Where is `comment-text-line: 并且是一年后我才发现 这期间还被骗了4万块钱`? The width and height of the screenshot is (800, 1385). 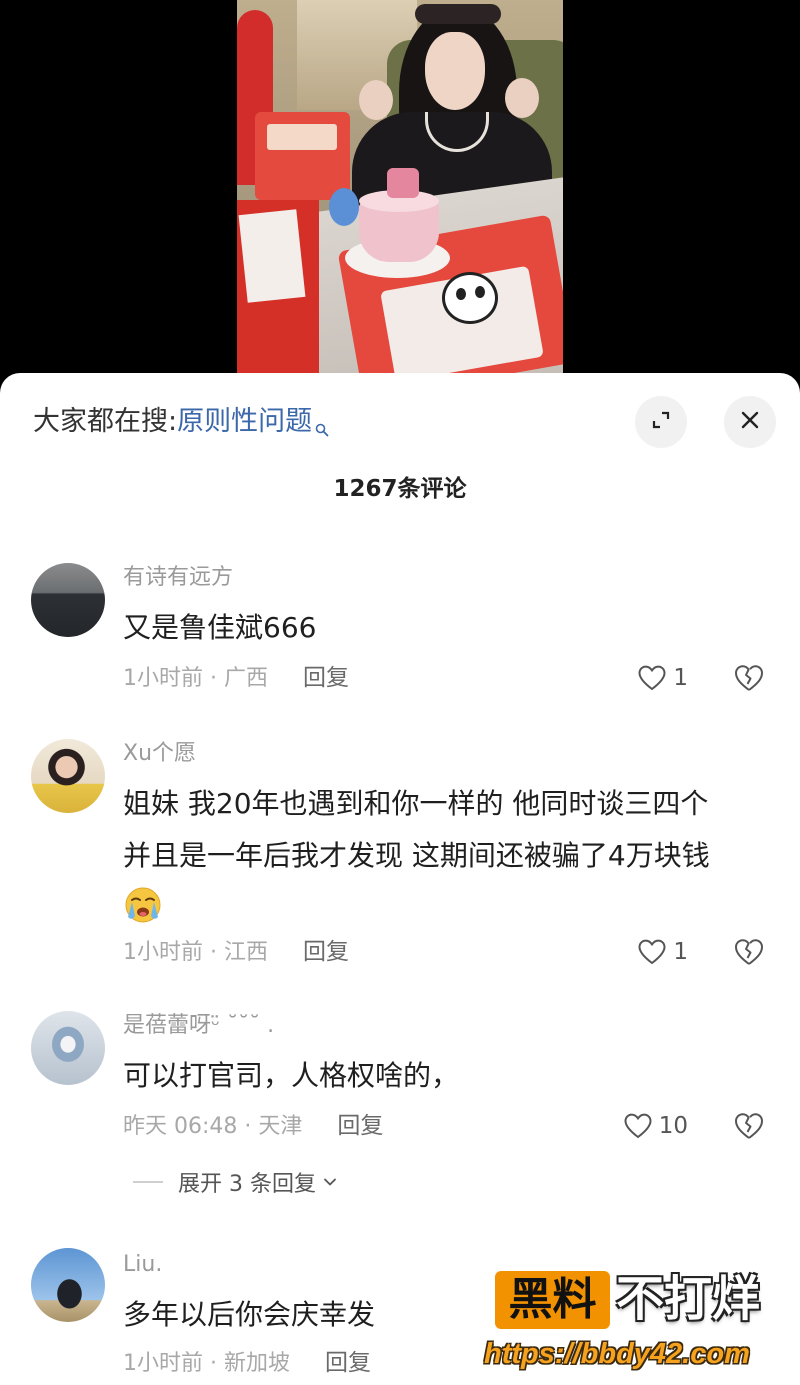 comment-text-line: 并且是一年后我才发现 这期间还被骗了4万块钱 is located at coordinates (416, 855).